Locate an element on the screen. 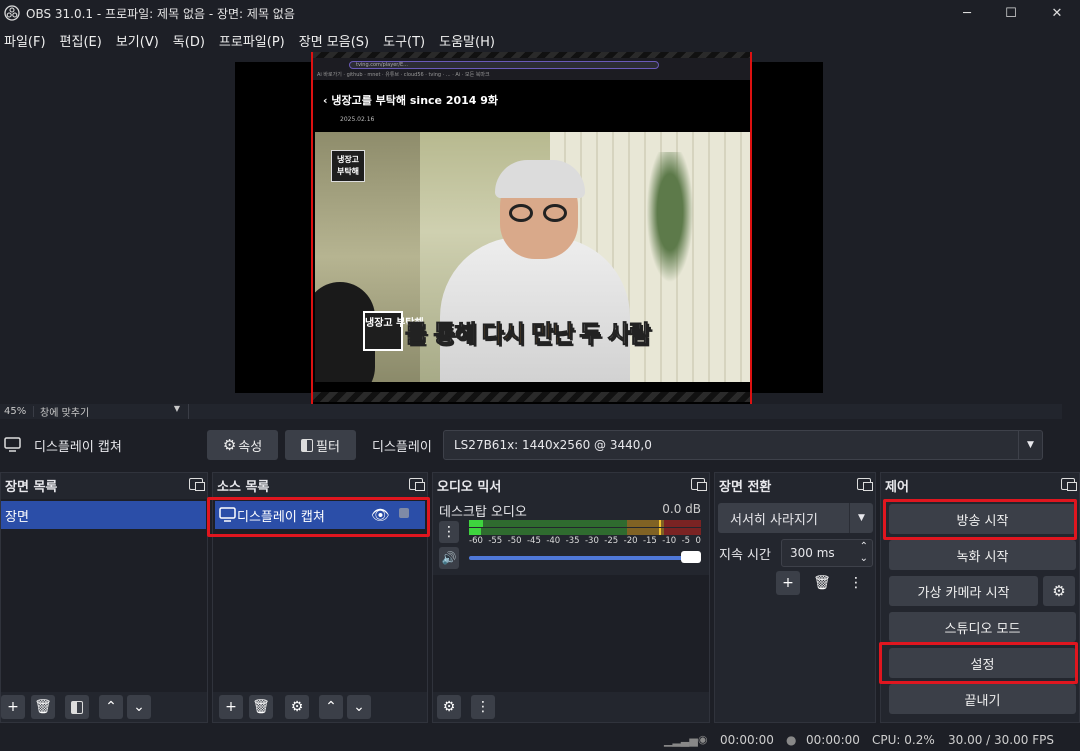  display-label: 디스플레이 is located at coordinates (402, 447).